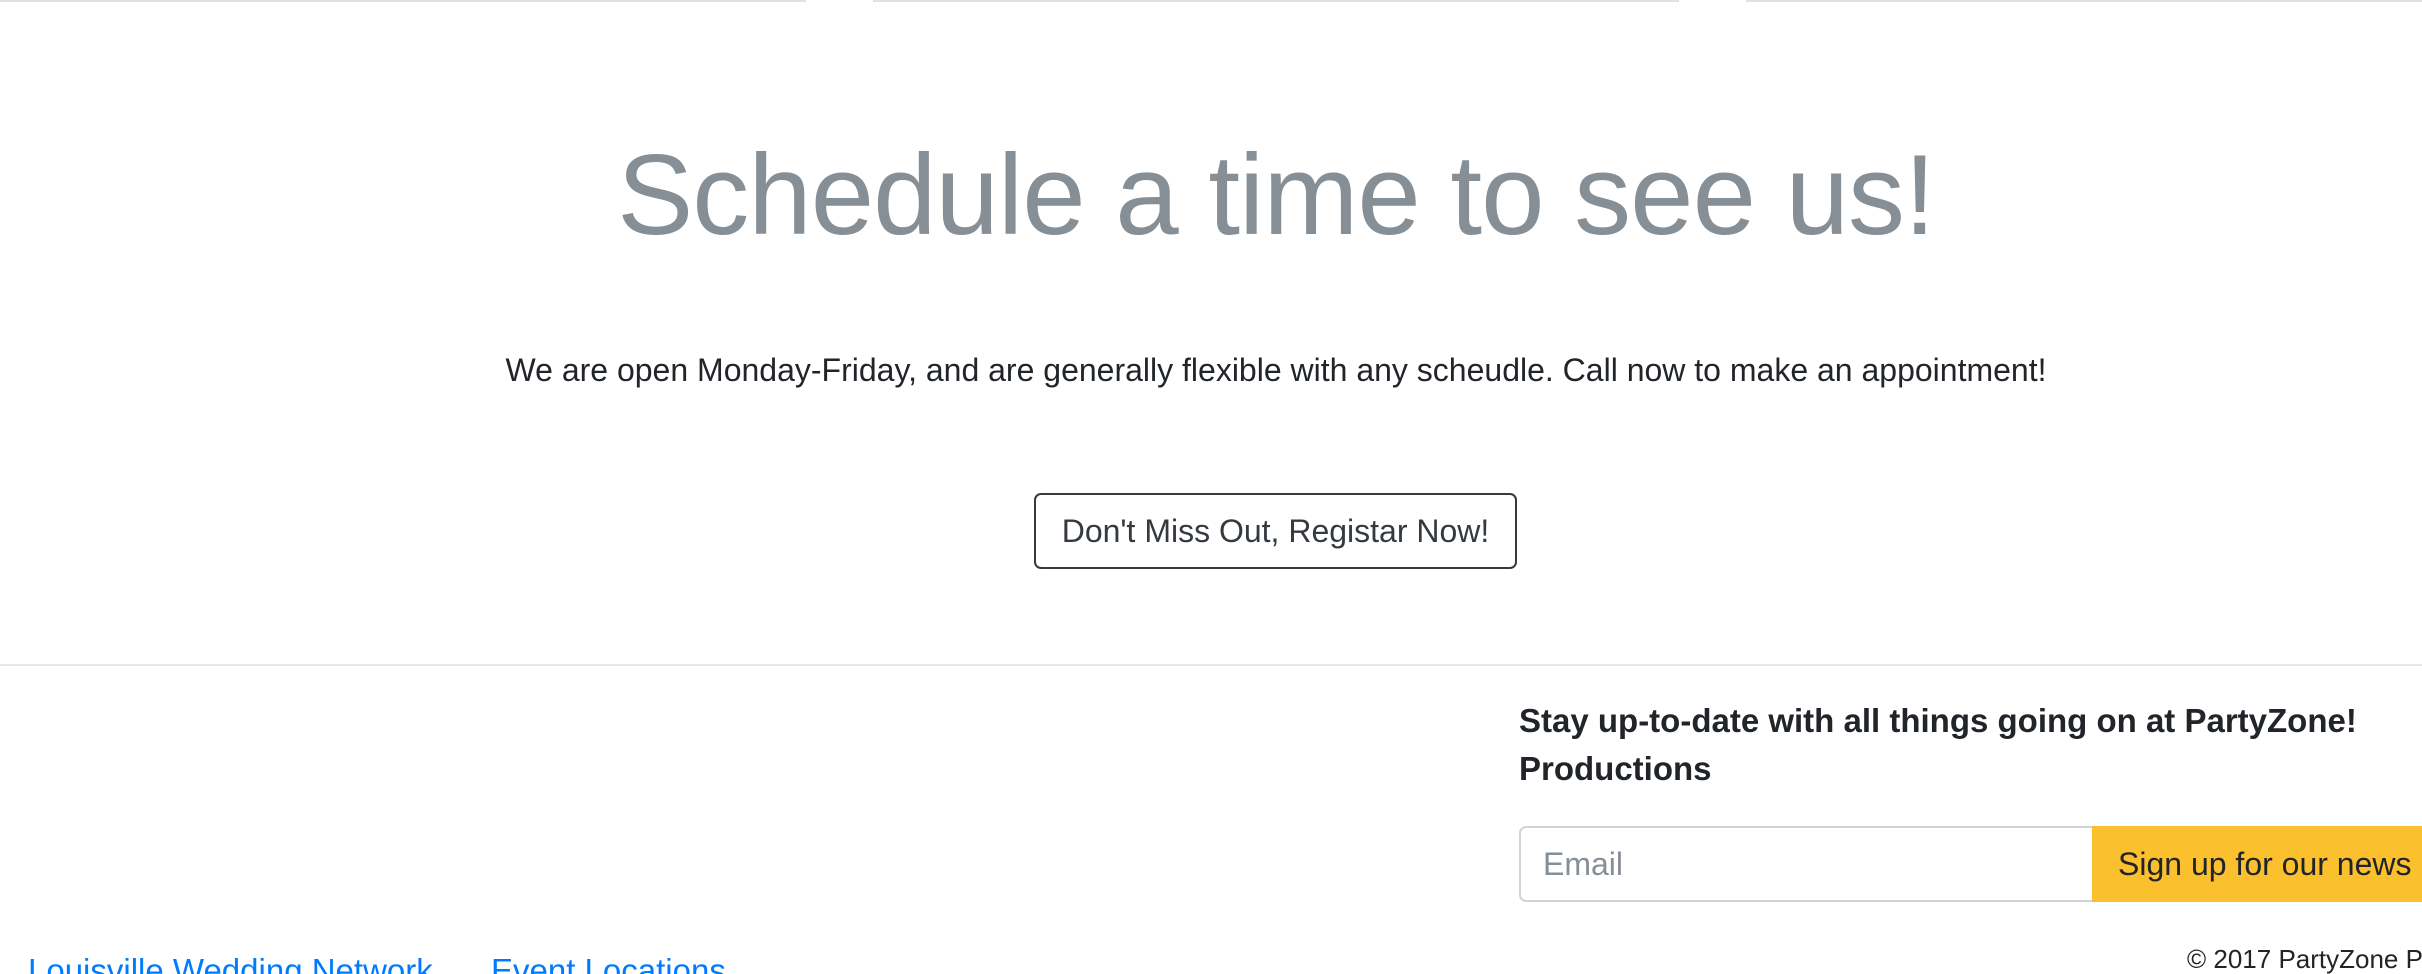  I want to click on top-card-border-center, so click(1276, 1).